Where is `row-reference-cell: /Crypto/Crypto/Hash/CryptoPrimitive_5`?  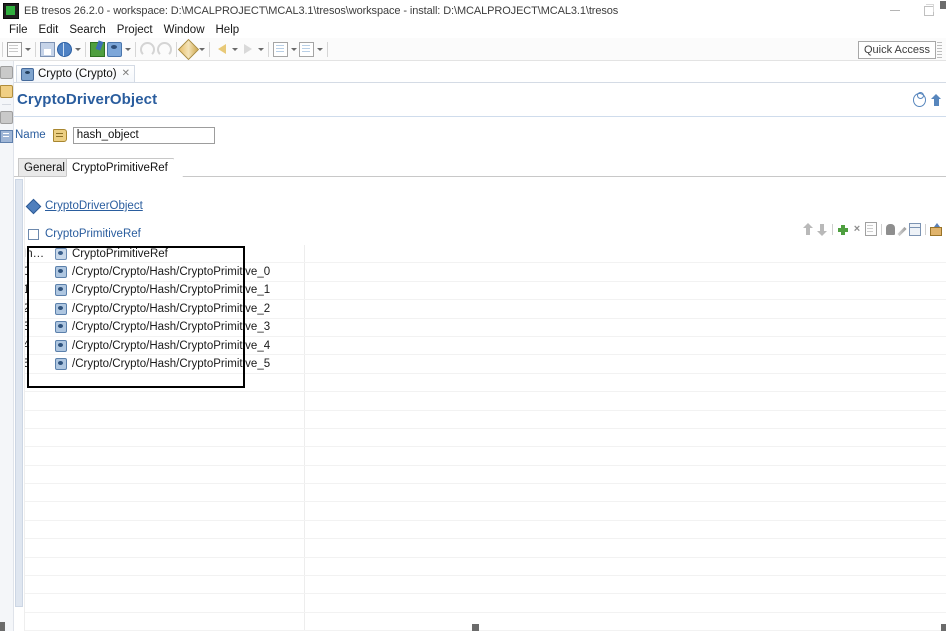
row-reference-cell: /Crypto/Crypto/Hash/CryptoPrimitive_5 is located at coordinates (177, 364).